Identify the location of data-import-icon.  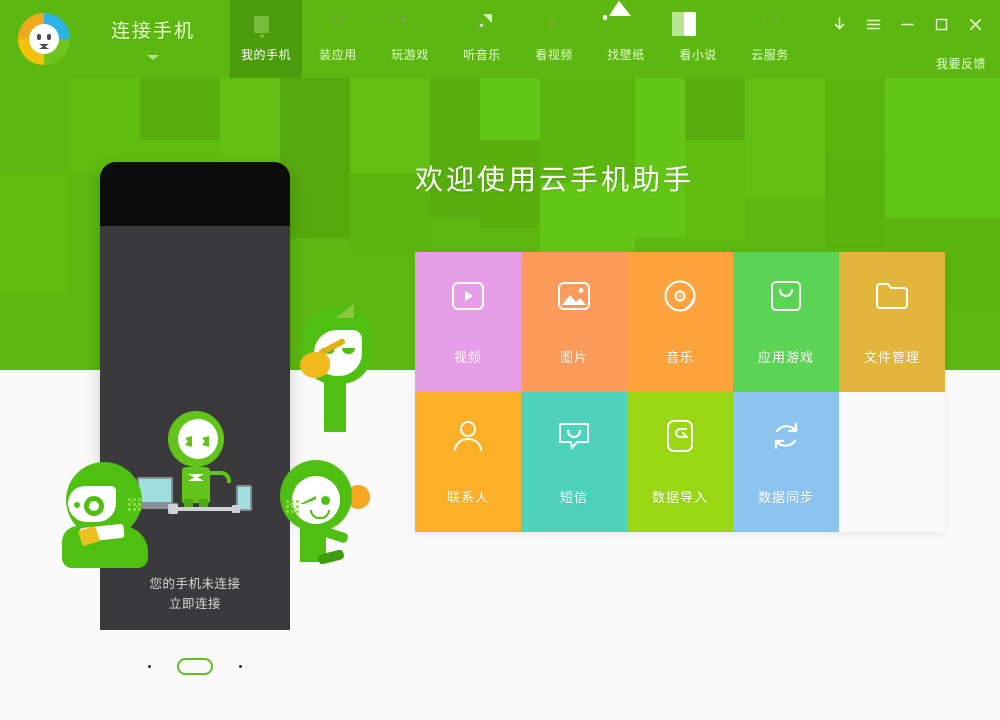
(680, 436).